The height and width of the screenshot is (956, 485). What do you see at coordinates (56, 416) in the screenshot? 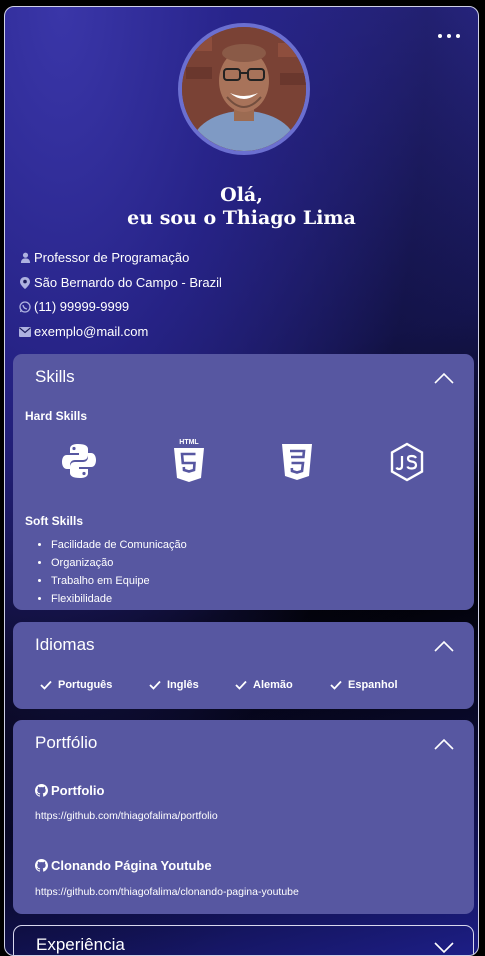
I see `hard-skills-title: Hard Skills` at bounding box center [56, 416].